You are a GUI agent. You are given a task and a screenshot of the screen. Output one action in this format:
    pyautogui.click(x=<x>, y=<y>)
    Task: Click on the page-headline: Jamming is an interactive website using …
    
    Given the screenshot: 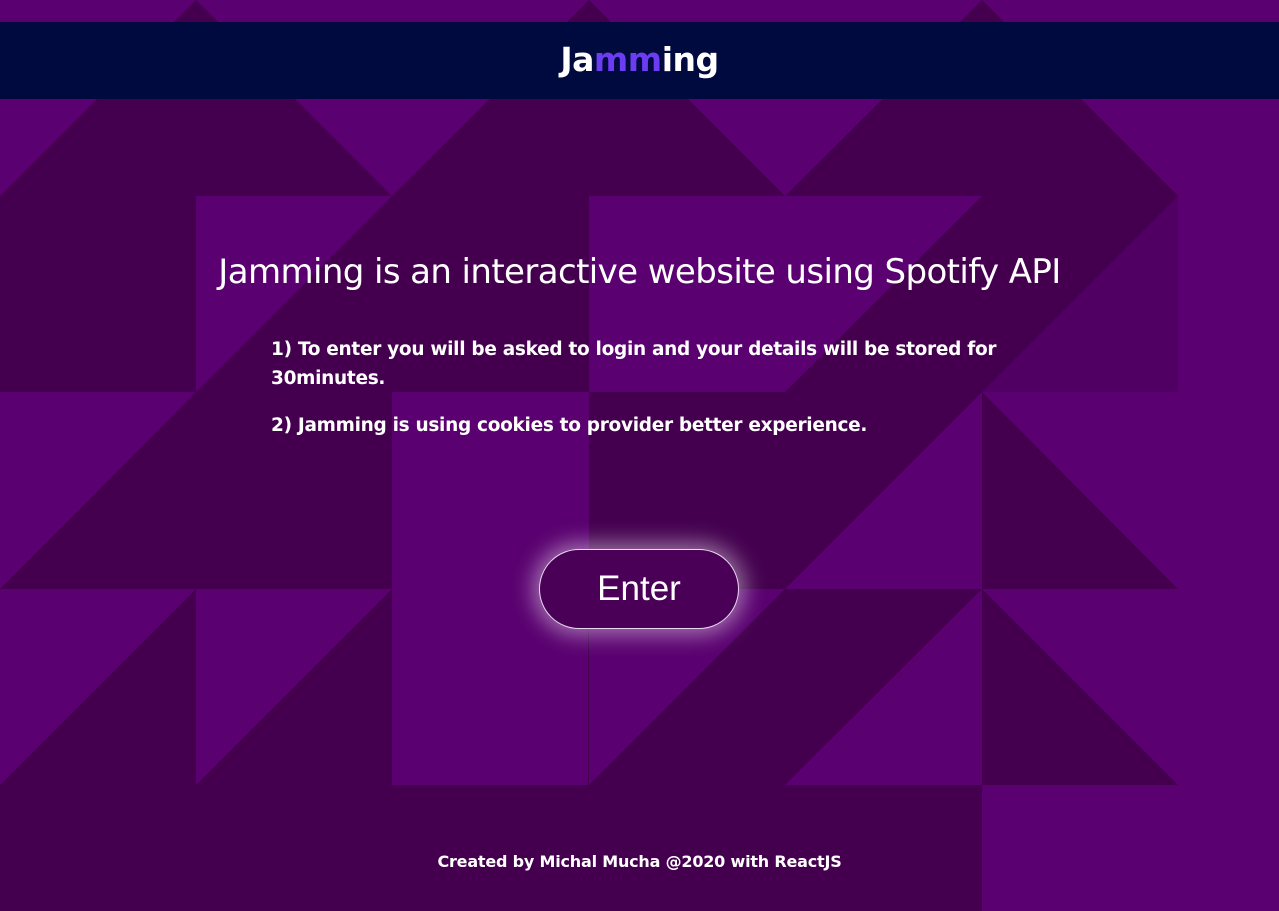 What is the action you would take?
    pyautogui.click(x=639, y=272)
    